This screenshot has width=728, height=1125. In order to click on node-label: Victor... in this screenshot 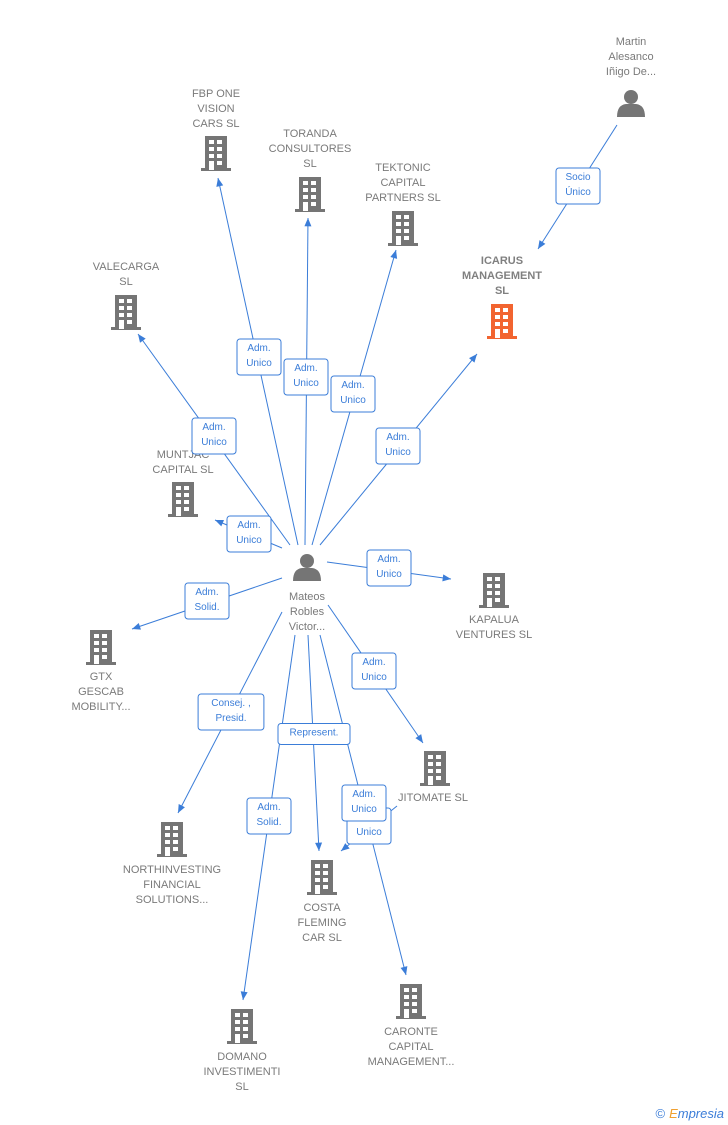, I will do `click(307, 627)`.